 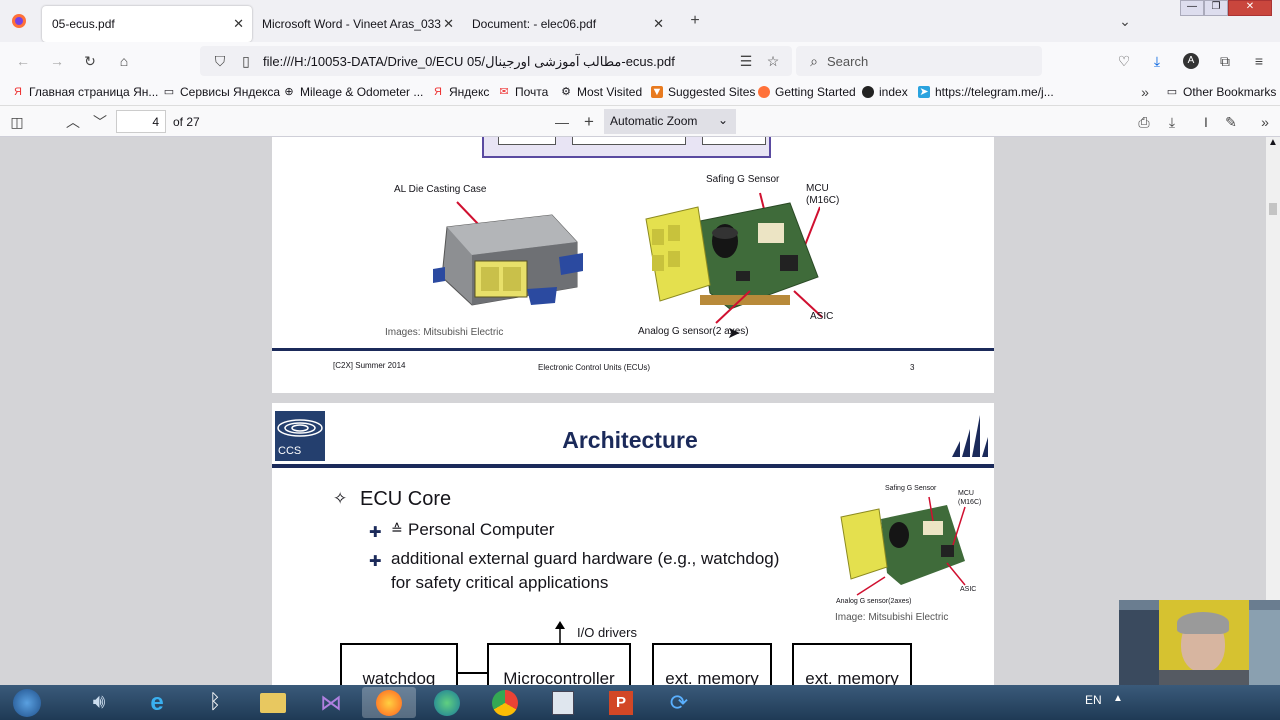 I want to click on home-icon: ⌂, so click(x=124, y=61).